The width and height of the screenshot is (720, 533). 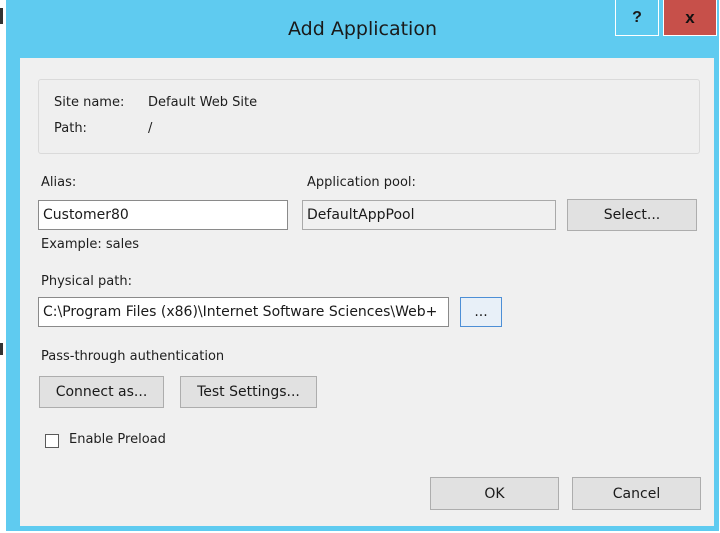 I want to click on dialog-title: Add Application, so click(x=362, y=29).